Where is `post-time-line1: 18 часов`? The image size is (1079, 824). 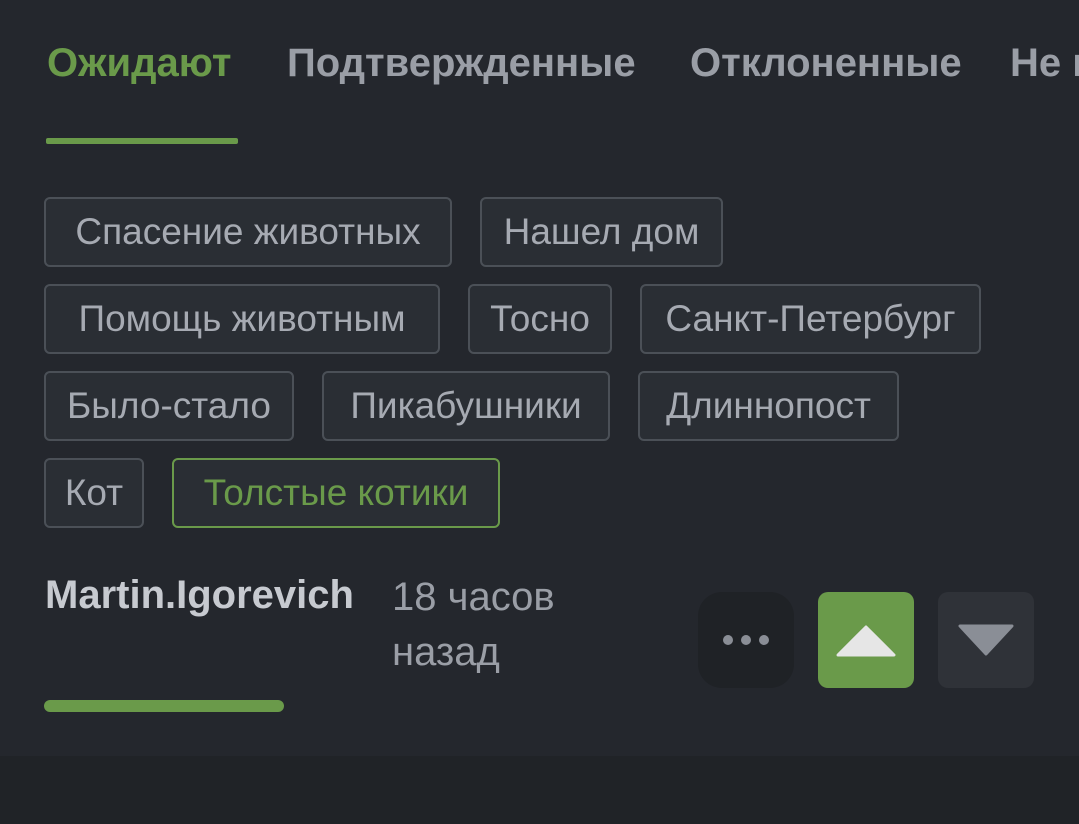 post-time-line1: 18 часов is located at coordinates (473, 597).